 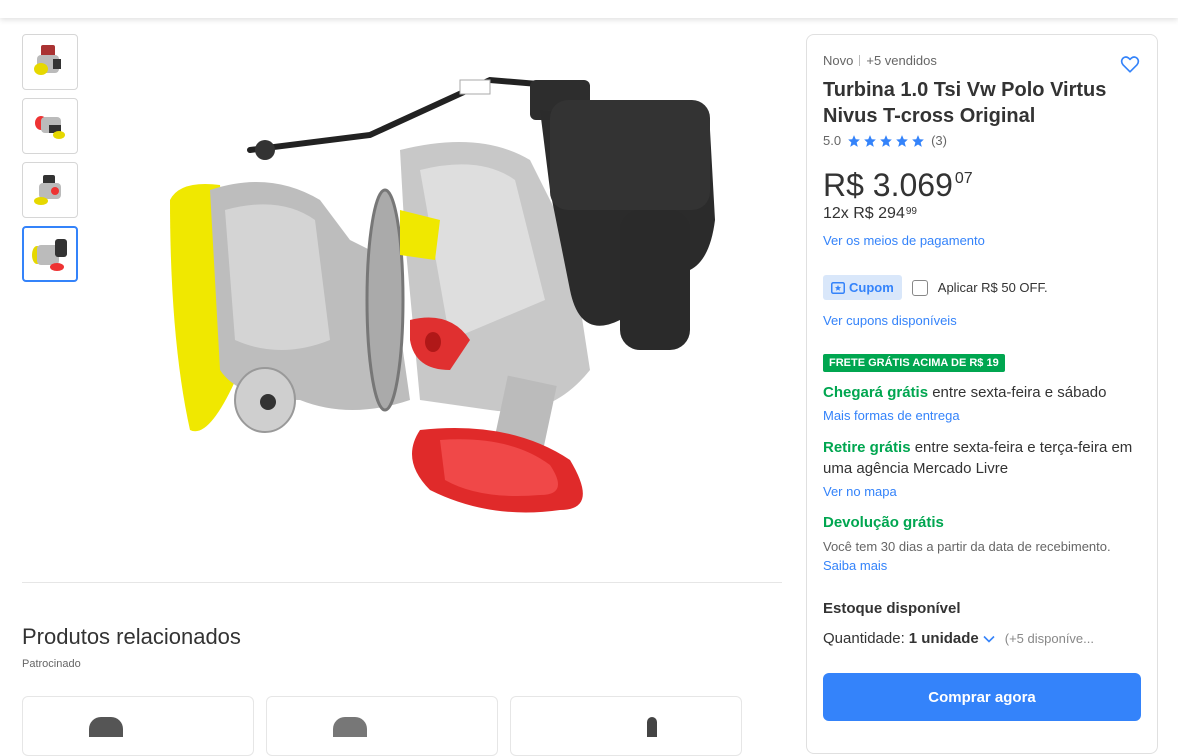 What do you see at coordinates (939, 140) in the screenshot?
I see `rating-count: (3)` at bounding box center [939, 140].